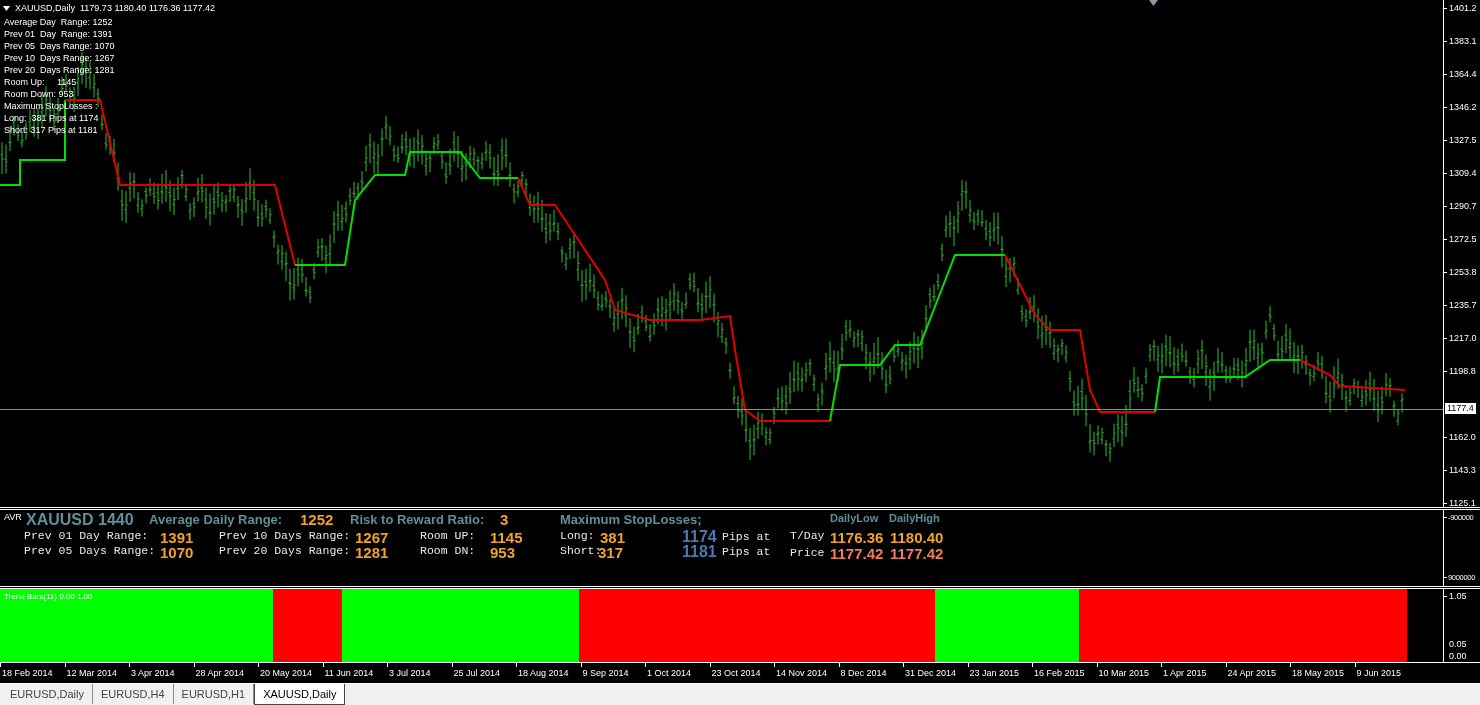  Describe the element at coordinates (1460, 371) in the screenshot. I see `price-label: 1198.8` at that location.